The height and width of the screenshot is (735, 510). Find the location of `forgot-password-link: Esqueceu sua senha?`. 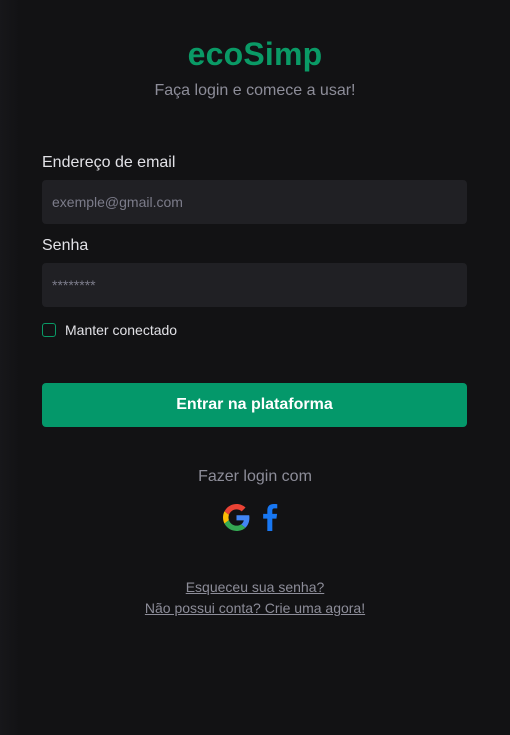

forgot-password-link: Esqueceu sua senha? is located at coordinates (255, 587).